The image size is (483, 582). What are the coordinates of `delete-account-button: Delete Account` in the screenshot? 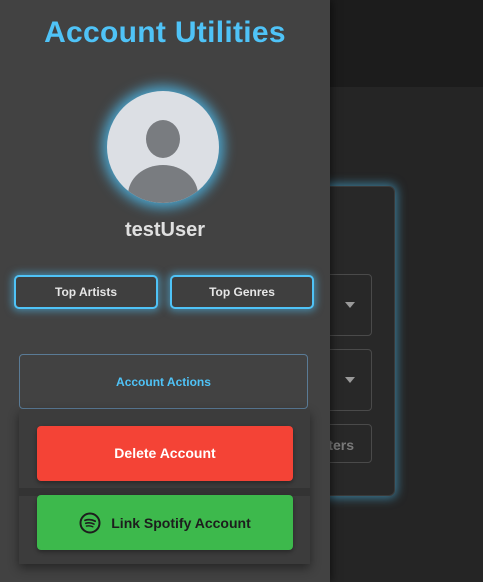 It's located at (165, 453).